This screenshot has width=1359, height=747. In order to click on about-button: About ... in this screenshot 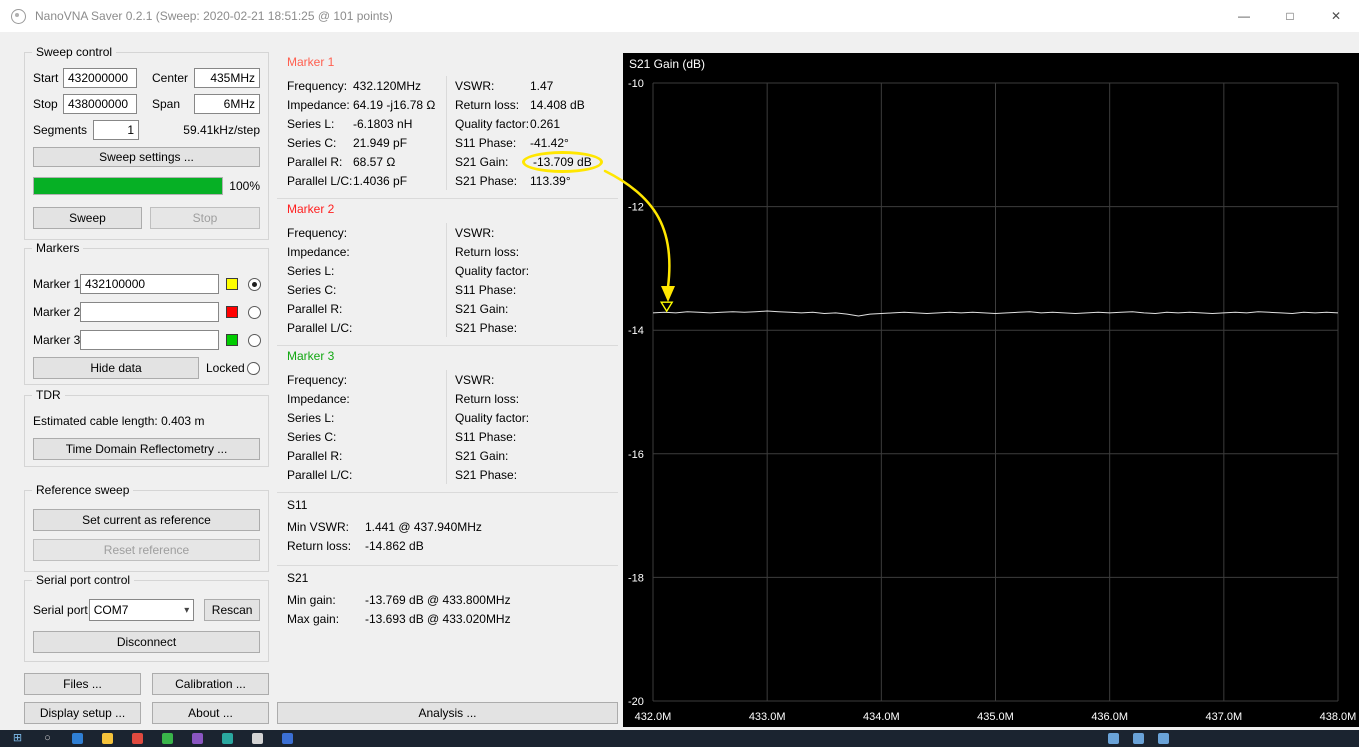, I will do `click(210, 713)`.